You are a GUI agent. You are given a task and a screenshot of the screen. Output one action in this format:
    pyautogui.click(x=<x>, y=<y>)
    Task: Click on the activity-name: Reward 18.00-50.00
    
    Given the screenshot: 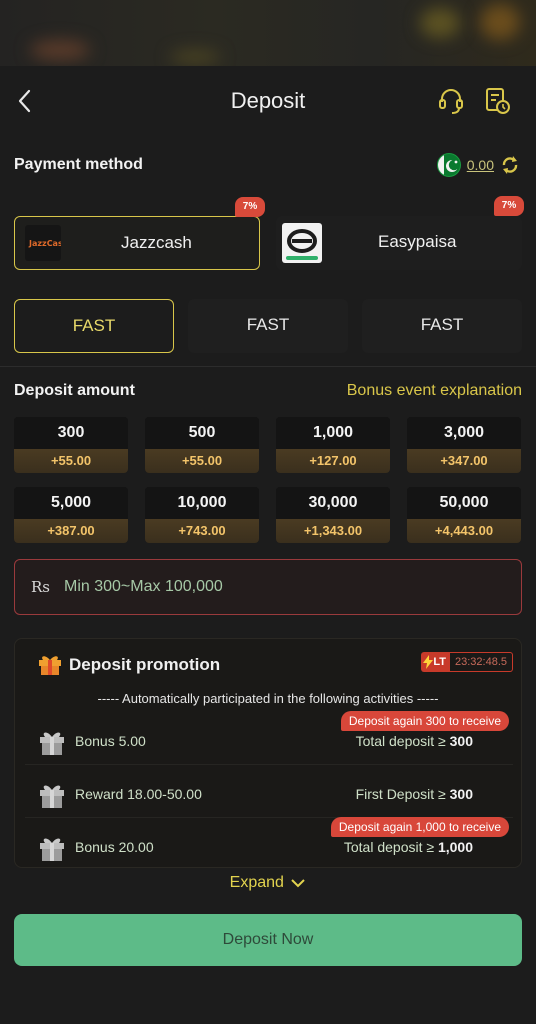 What is the action you would take?
    pyautogui.click(x=138, y=794)
    